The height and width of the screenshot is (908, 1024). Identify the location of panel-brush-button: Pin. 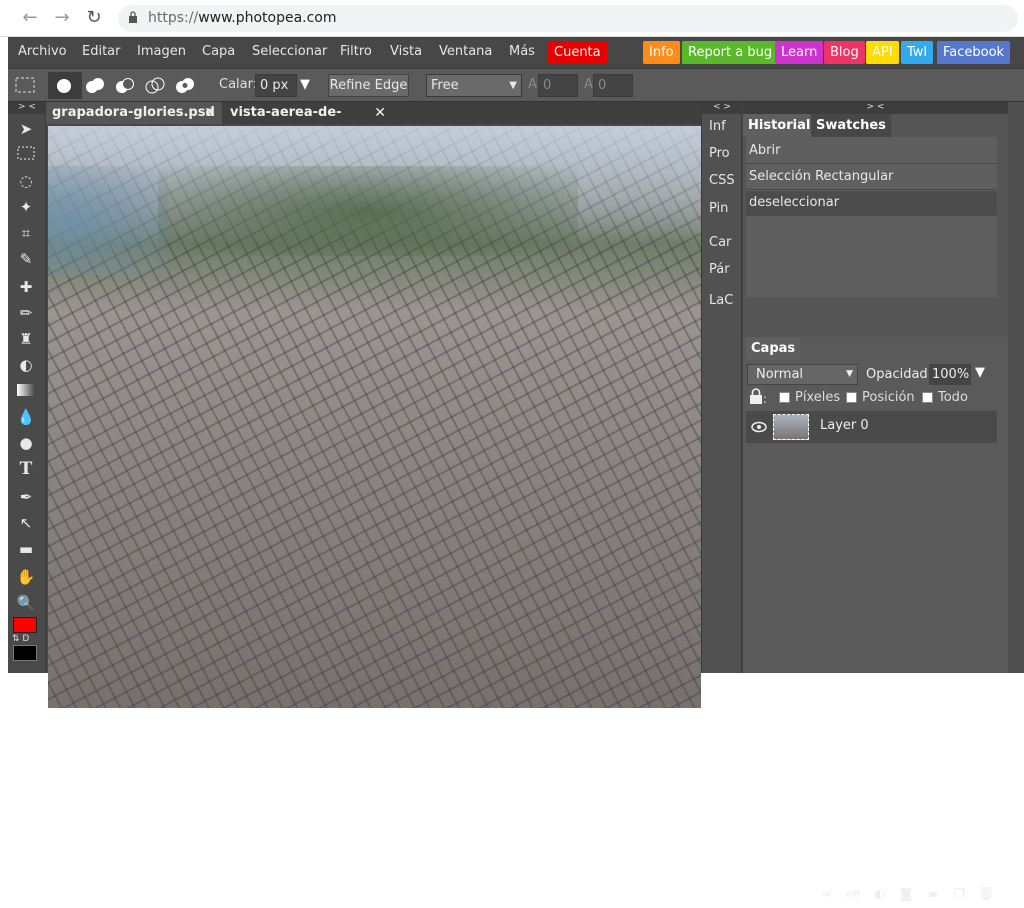
(722, 209).